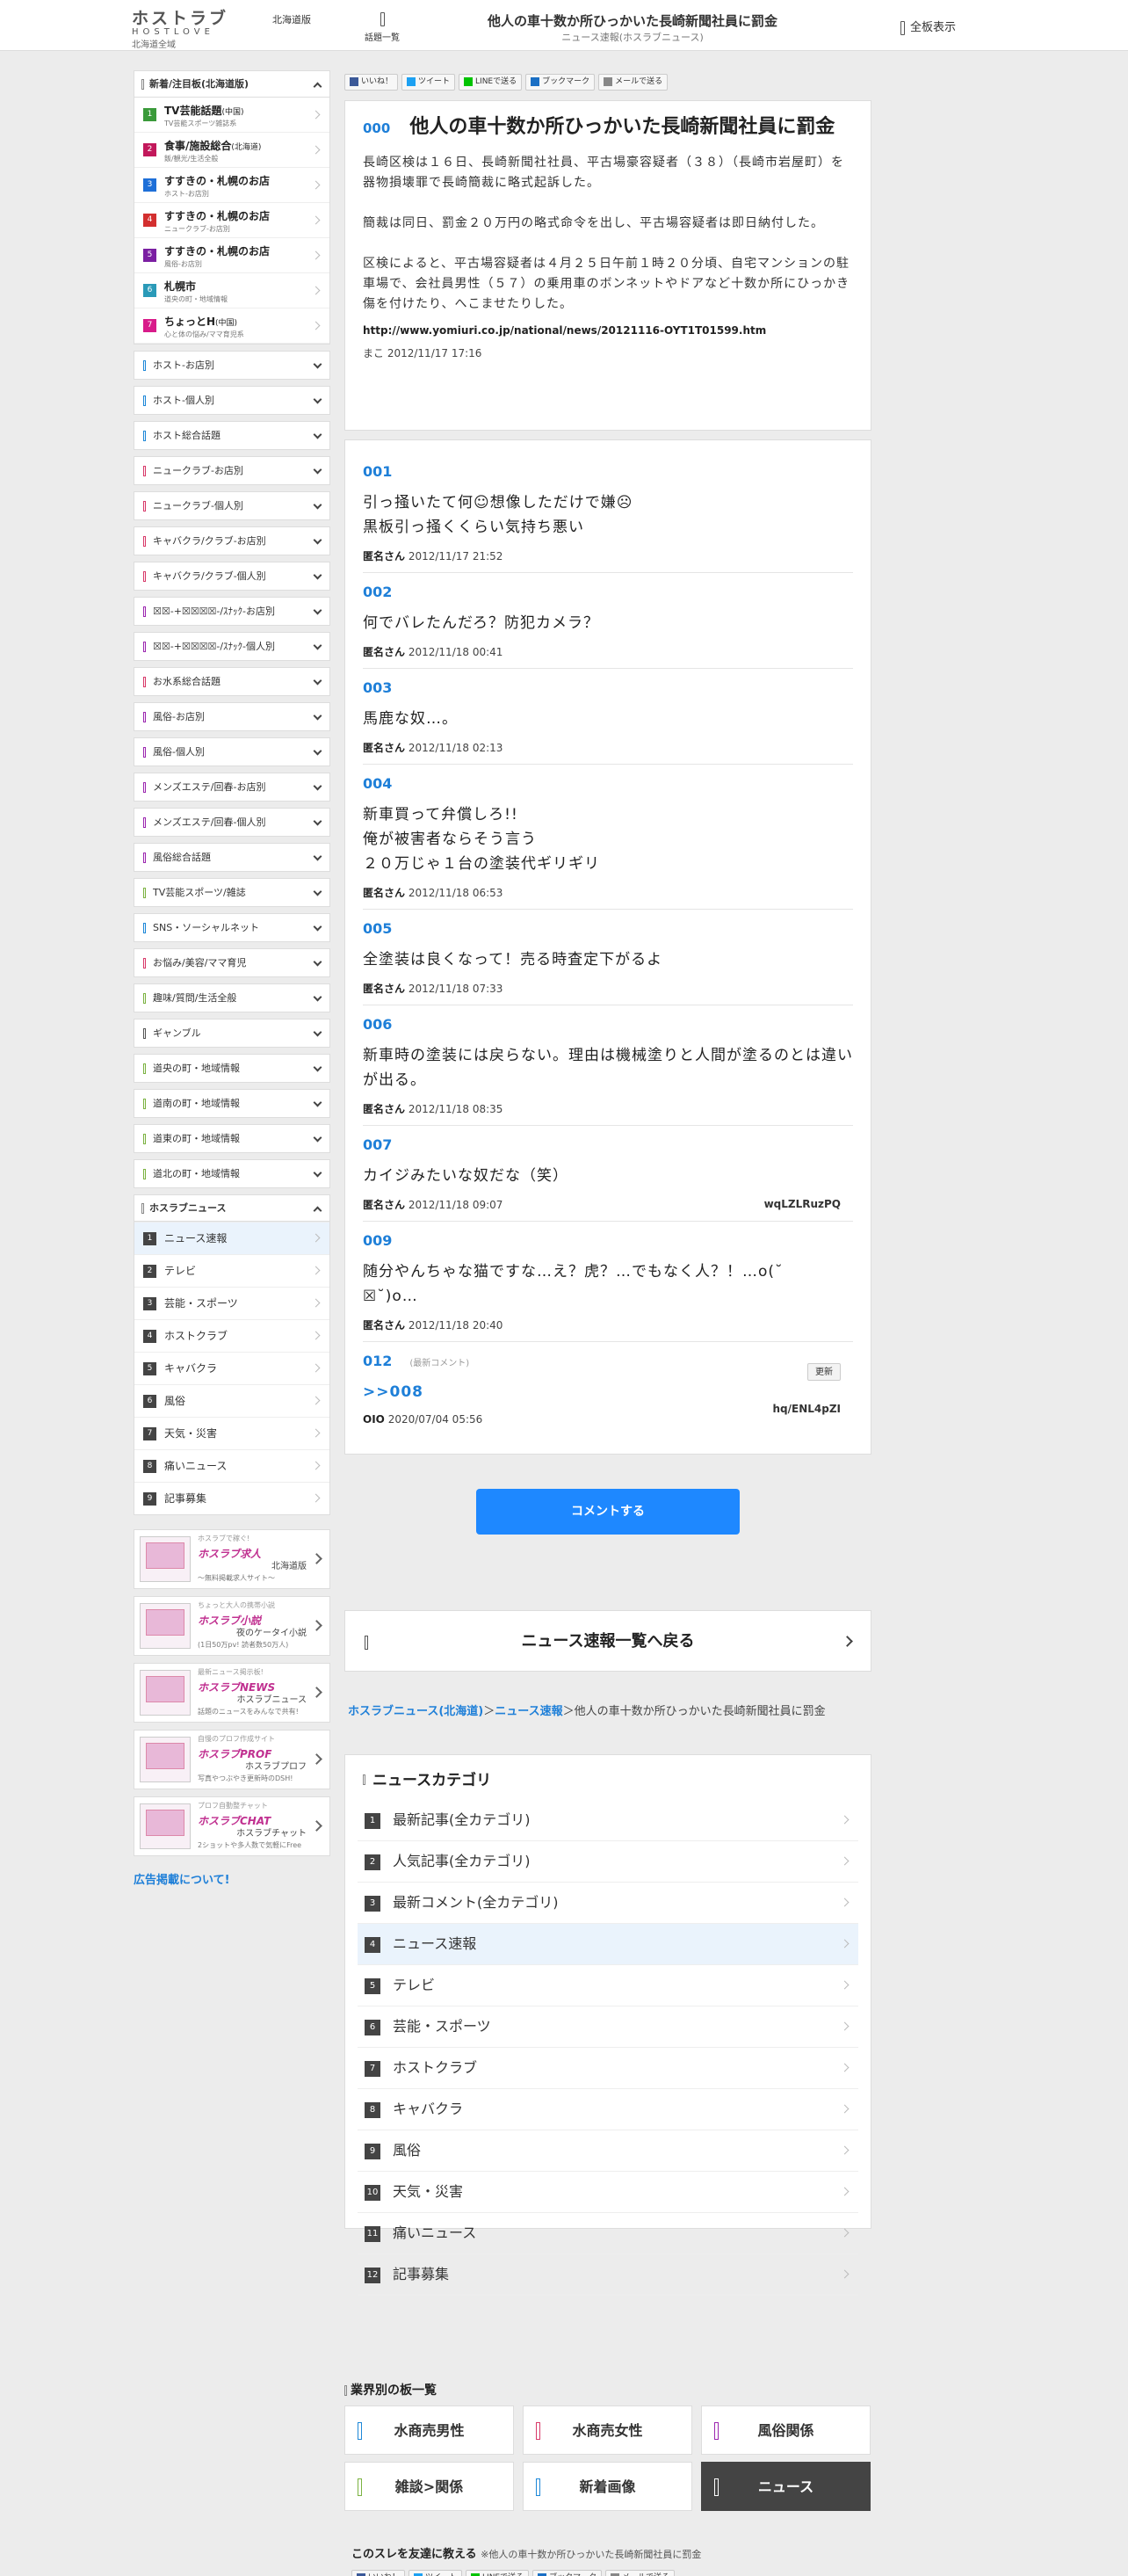 This screenshot has width=1128, height=2576. I want to click on promo-banner: ホスラブで稼ぐ! ホスラブ求人 北海道版 〜無料掲載求人サイト〜, so click(232, 1559).